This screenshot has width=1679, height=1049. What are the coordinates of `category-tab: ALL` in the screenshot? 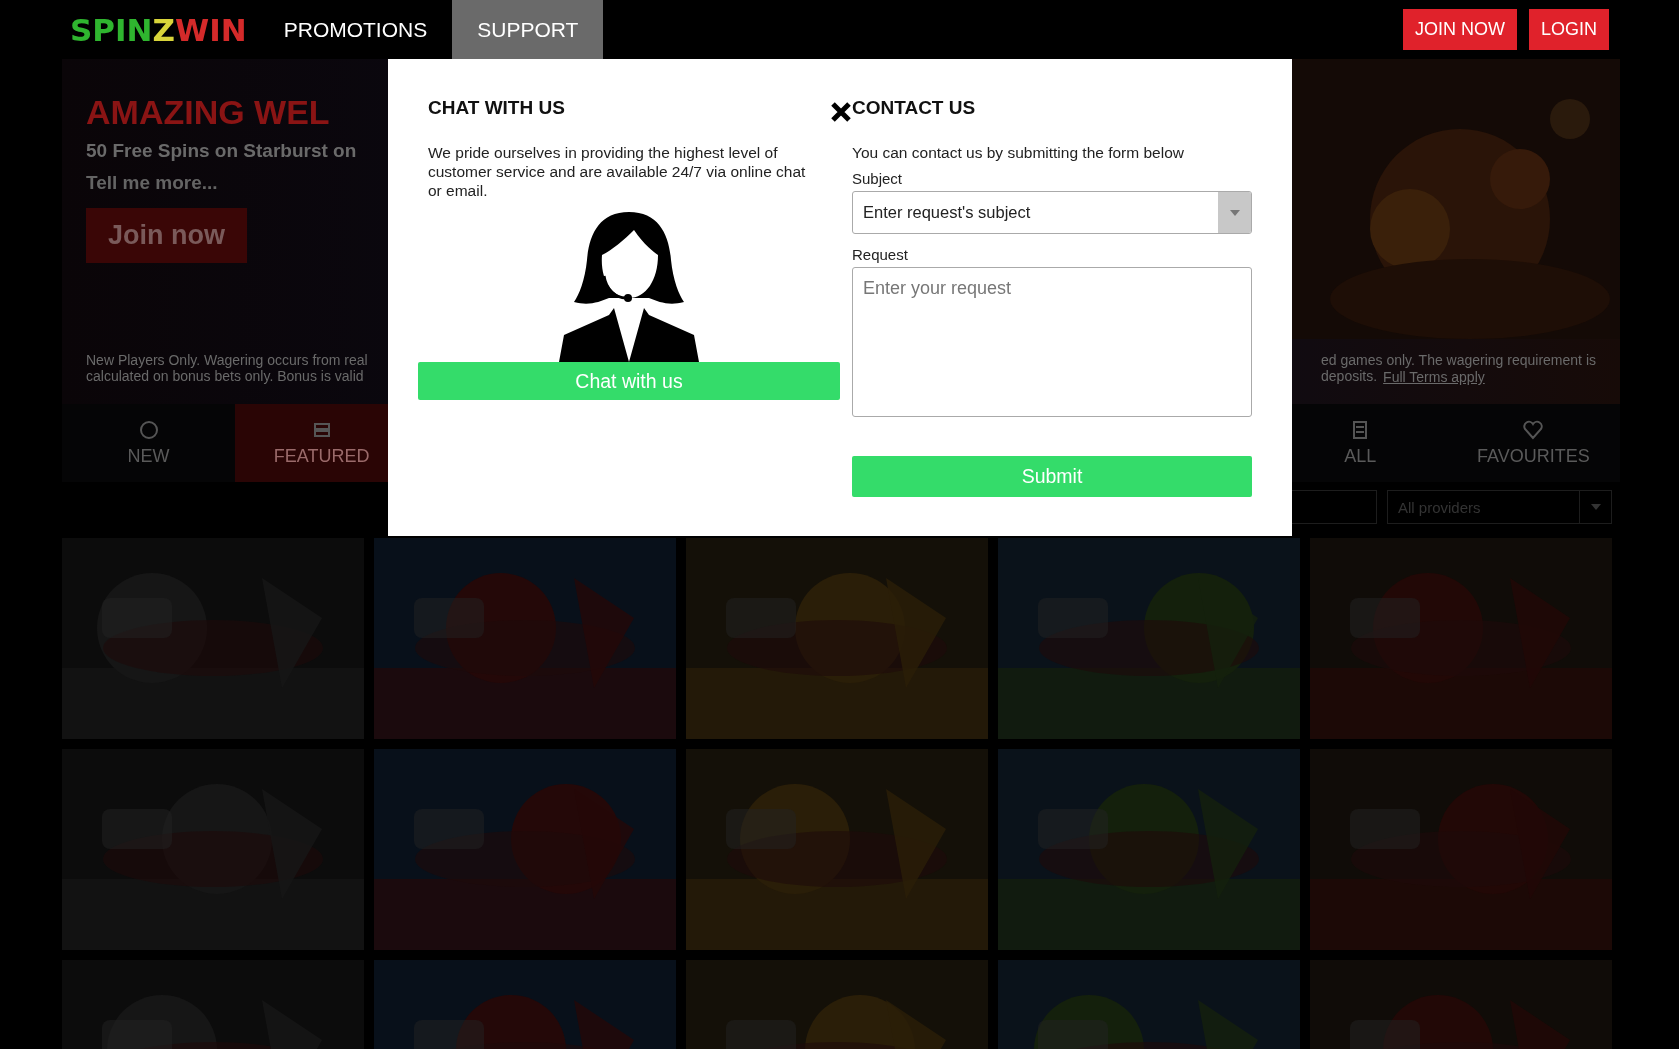 It's located at (1360, 443).